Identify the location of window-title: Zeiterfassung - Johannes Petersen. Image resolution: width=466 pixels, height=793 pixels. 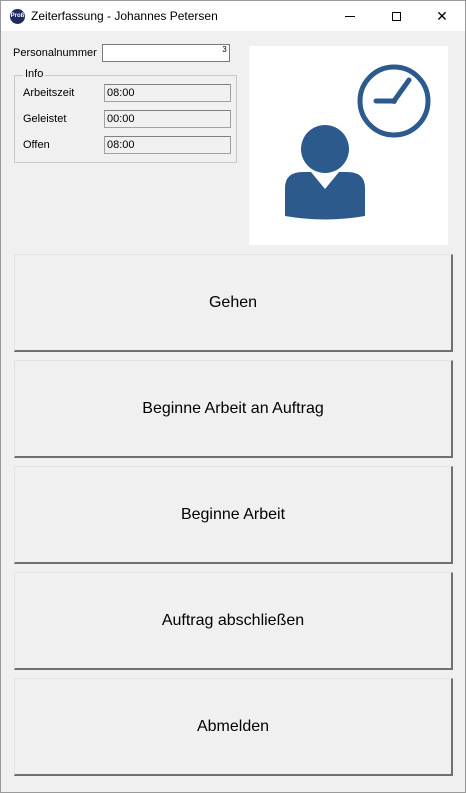
(124, 16).